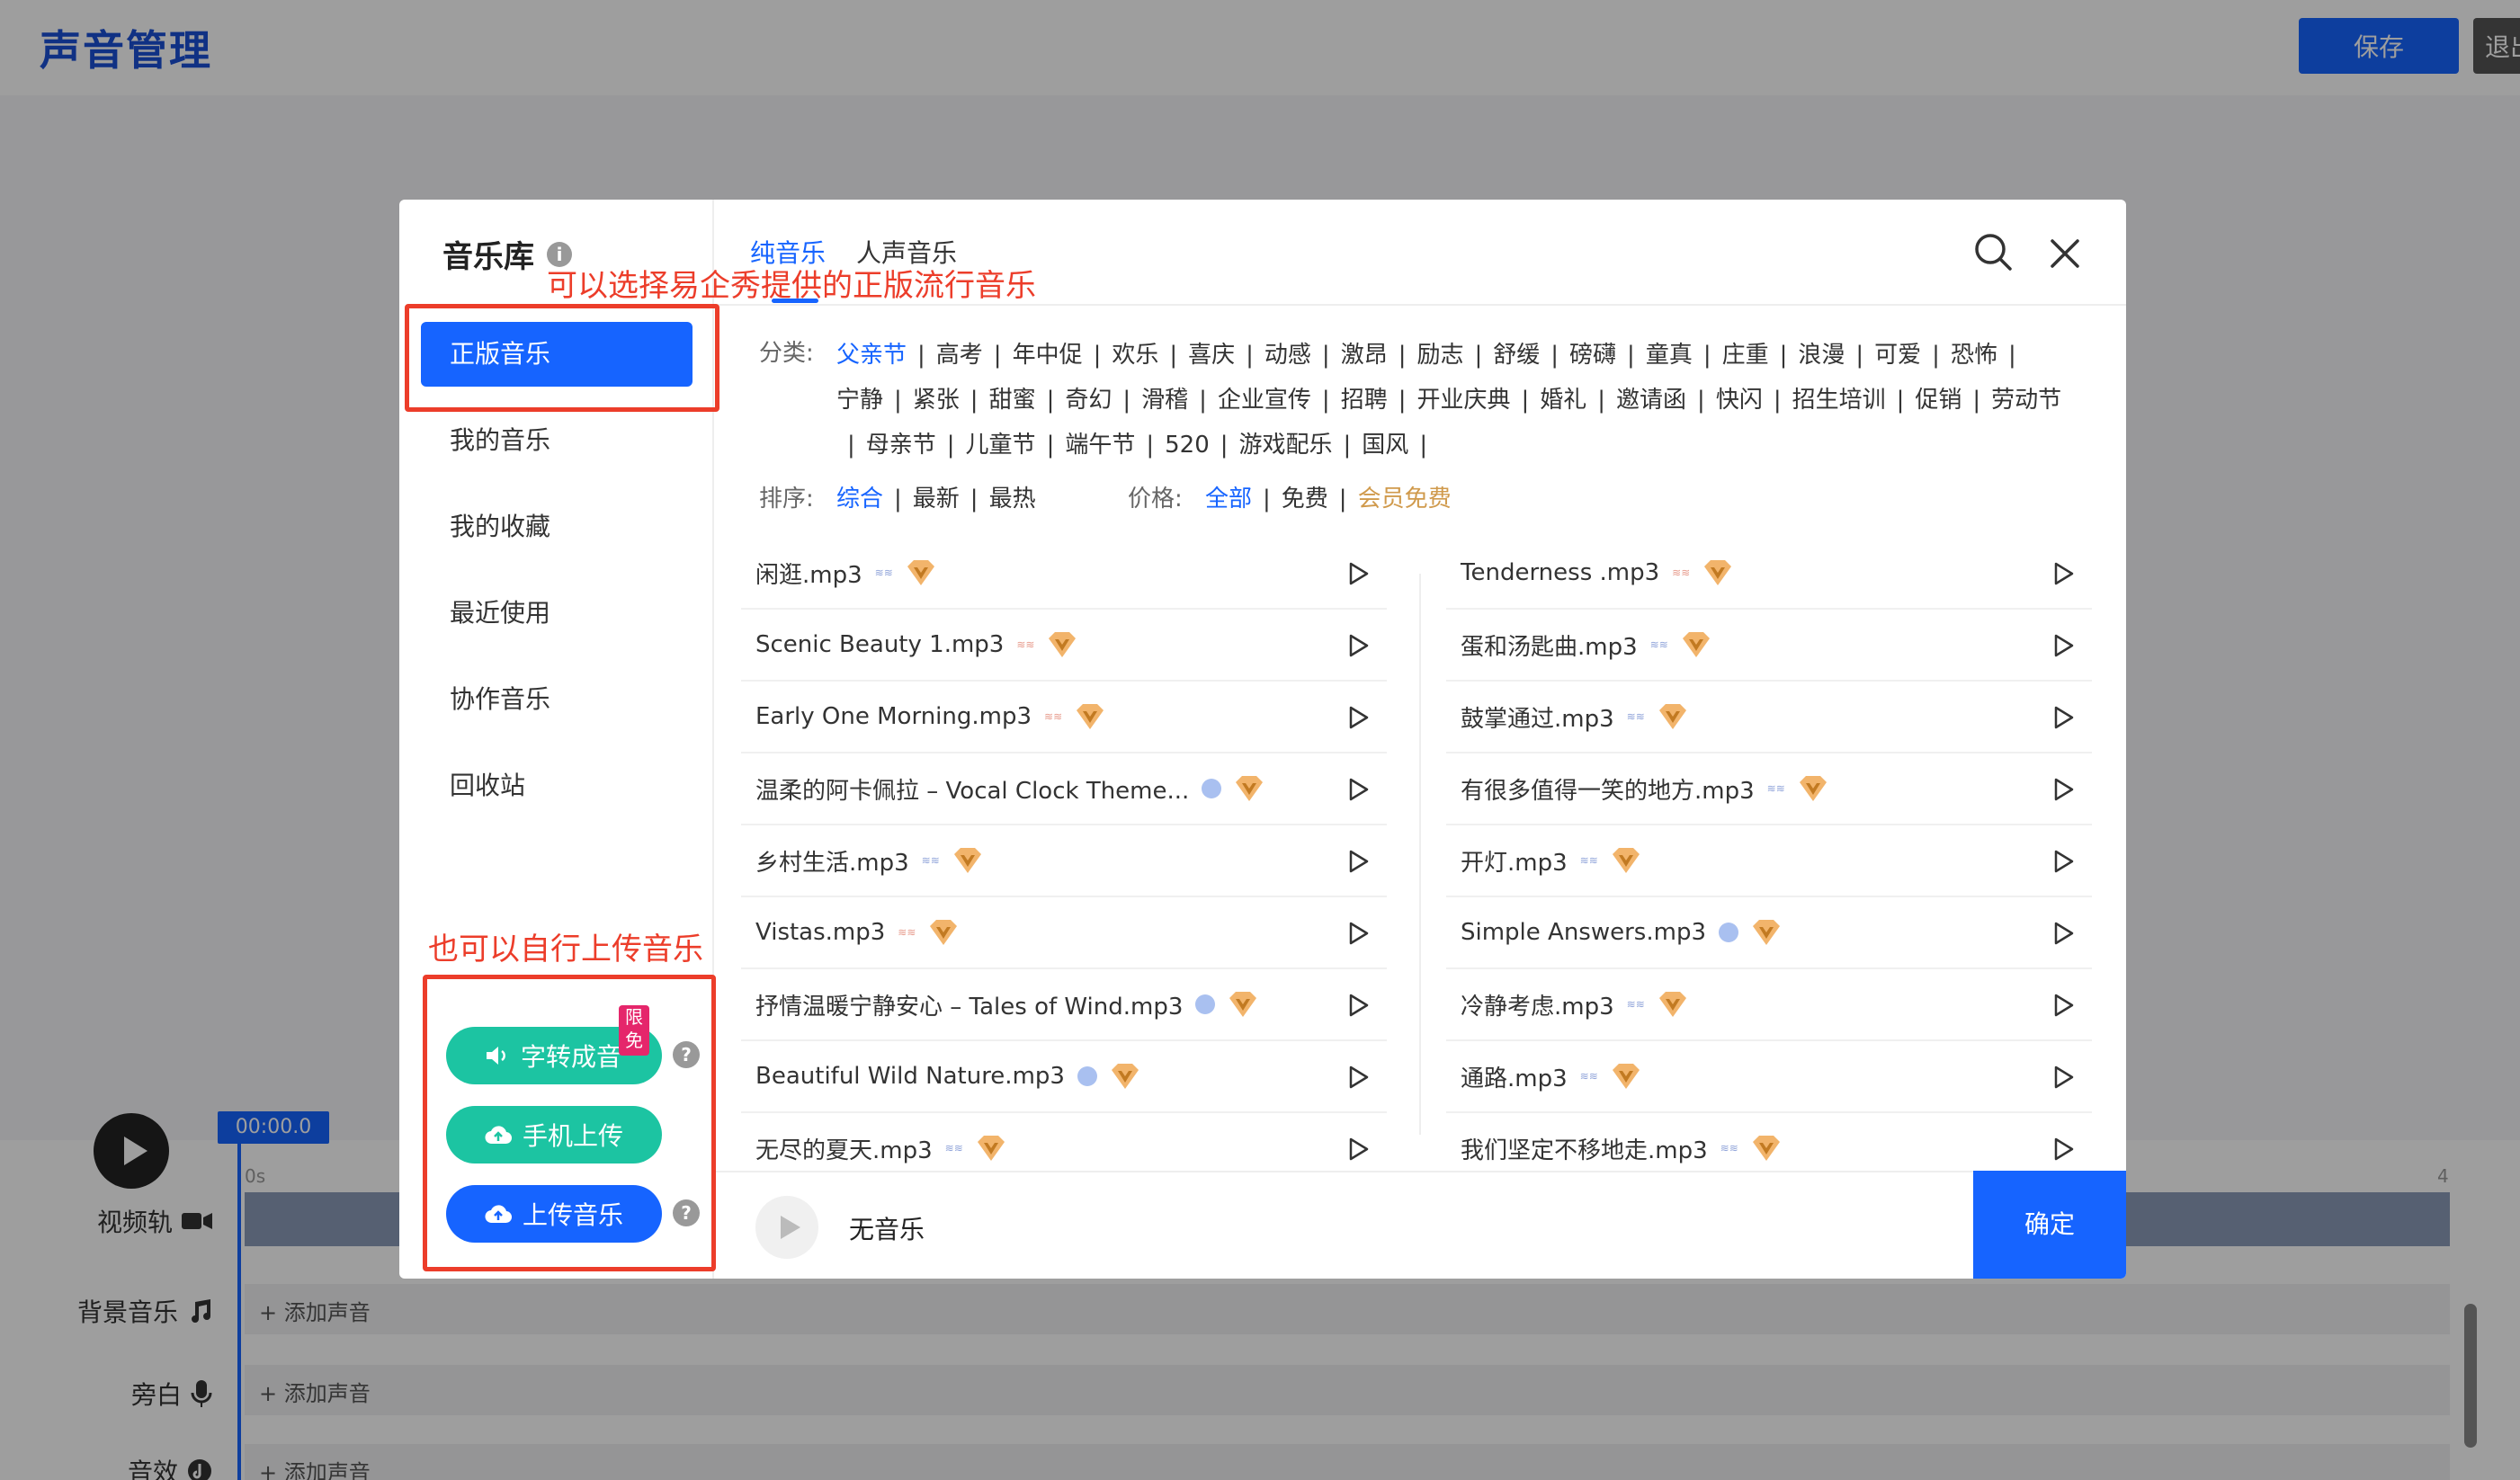 This screenshot has width=2520, height=1480. What do you see at coordinates (1769, 789) in the screenshot?
I see `song-row: 有很多值得一笑的地方.mp3 ≋≋` at bounding box center [1769, 789].